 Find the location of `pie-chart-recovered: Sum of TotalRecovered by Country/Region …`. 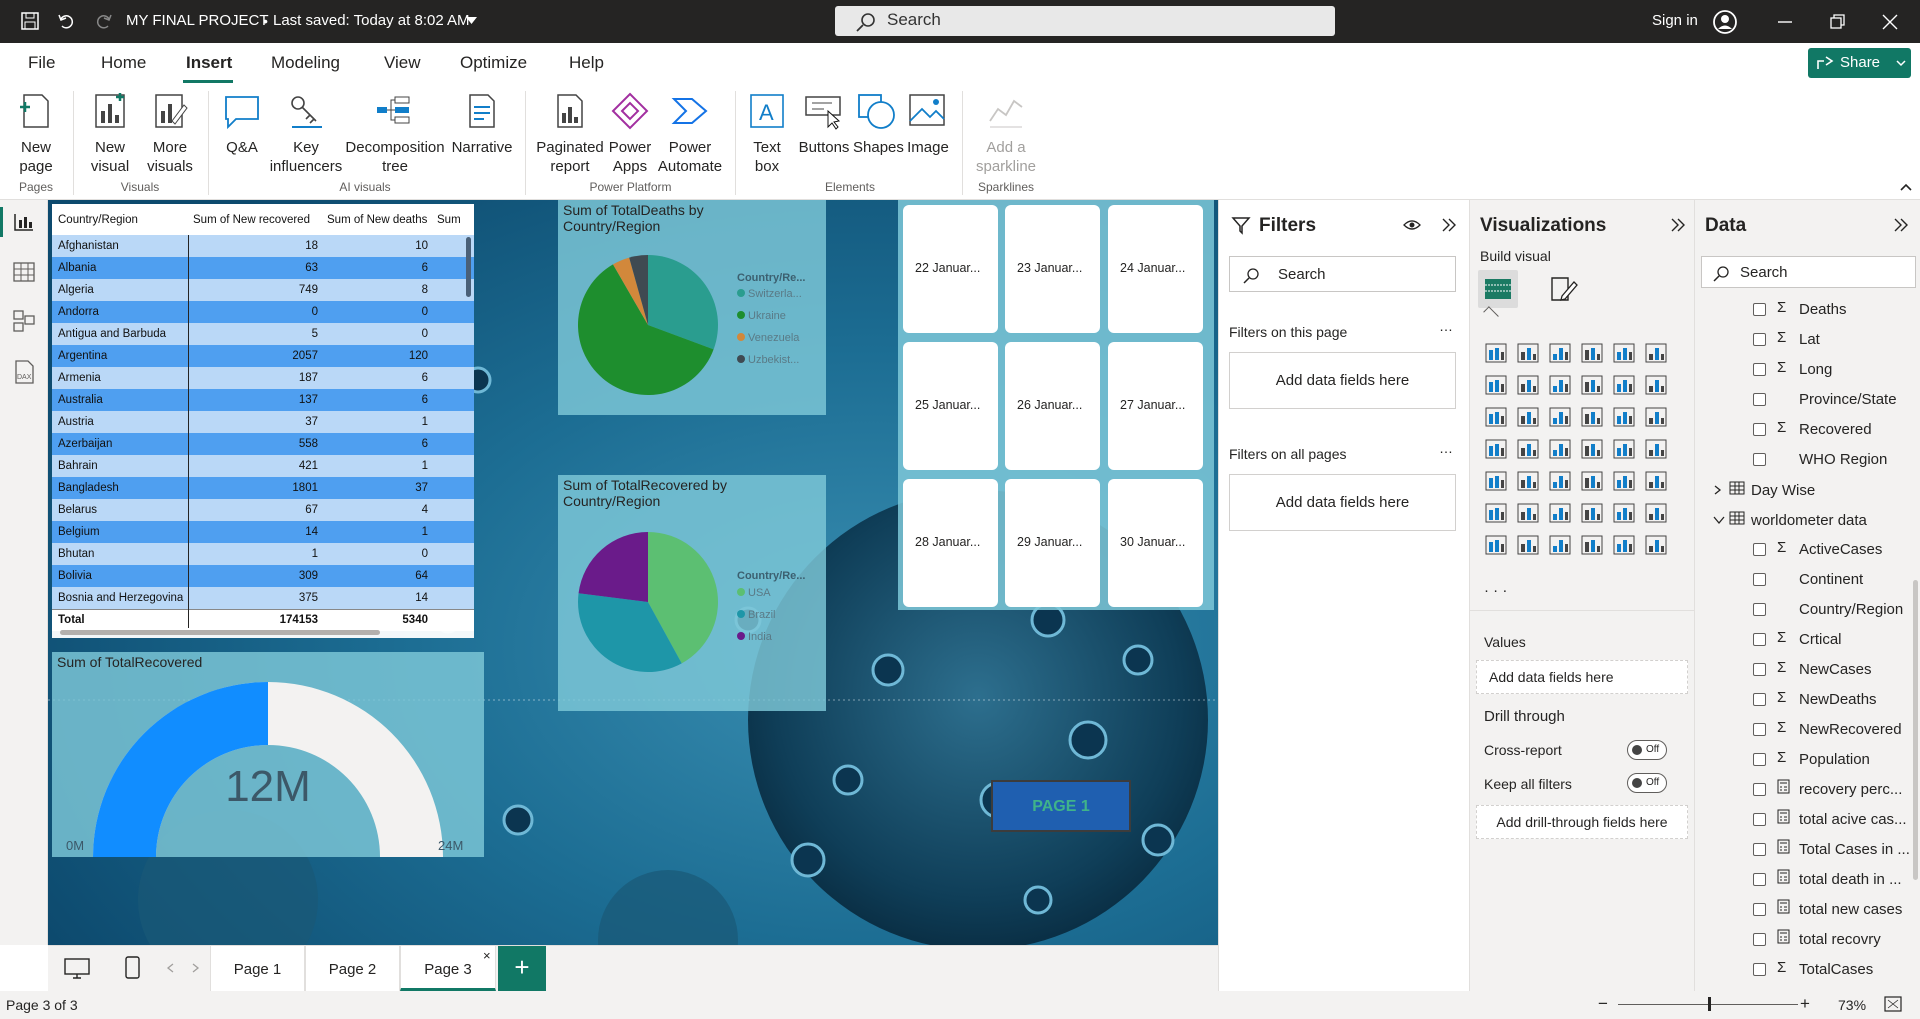

pie-chart-recovered: Sum of TotalRecovered by Country/Region … is located at coordinates (692, 593).